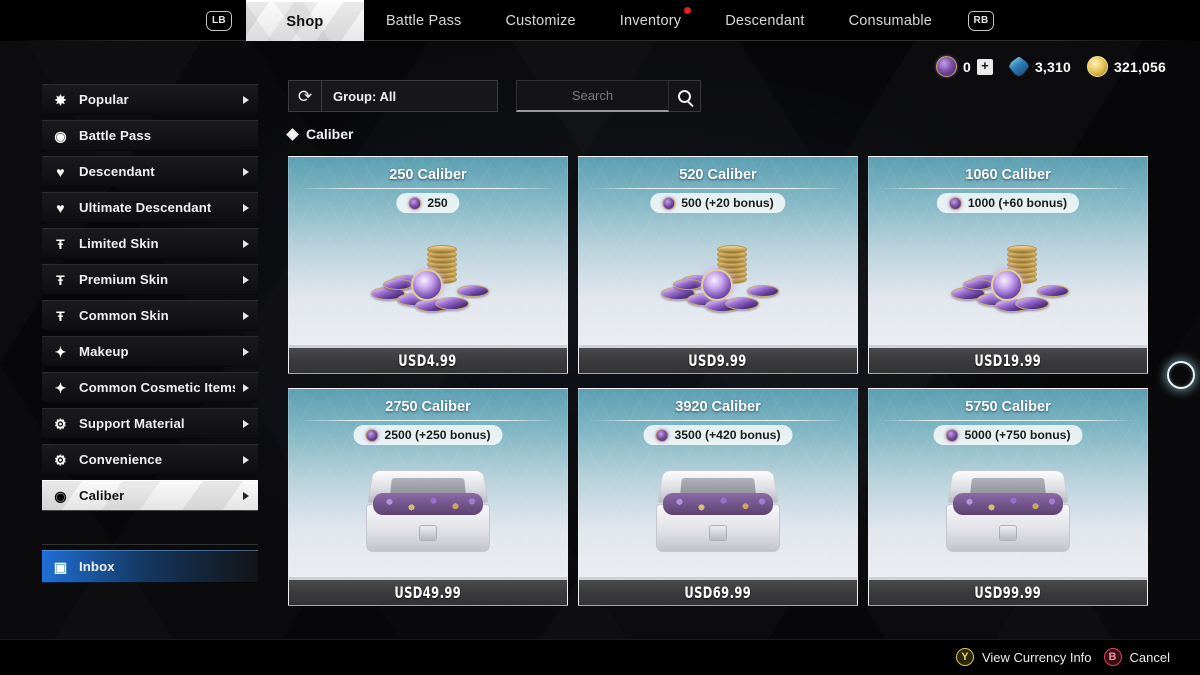  Describe the element at coordinates (764, 20) in the screenshot. I see `nav-tab-descendant: Descendant` at that location.